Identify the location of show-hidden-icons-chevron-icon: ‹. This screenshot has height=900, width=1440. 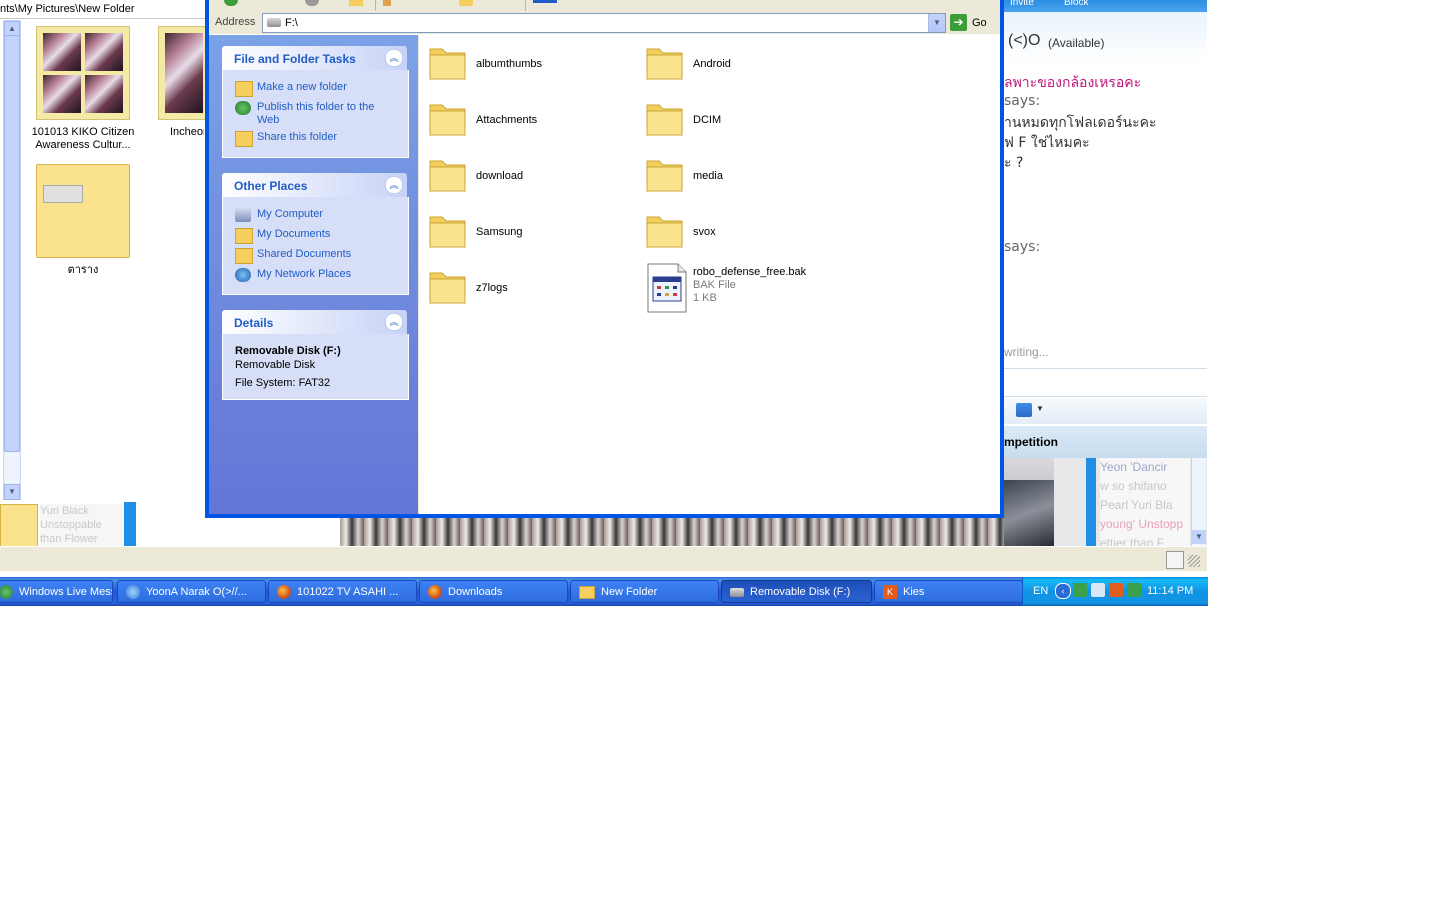
(1063, 591).